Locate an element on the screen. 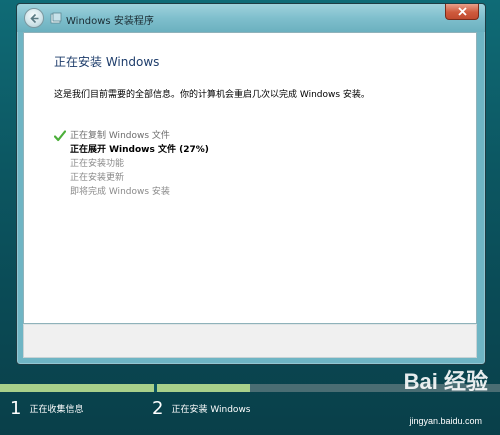 Image resolution: width=500 pixels, height=435 pixels. step-item: 正在复制 Windows 文件 is located at coordinates (131, 136).